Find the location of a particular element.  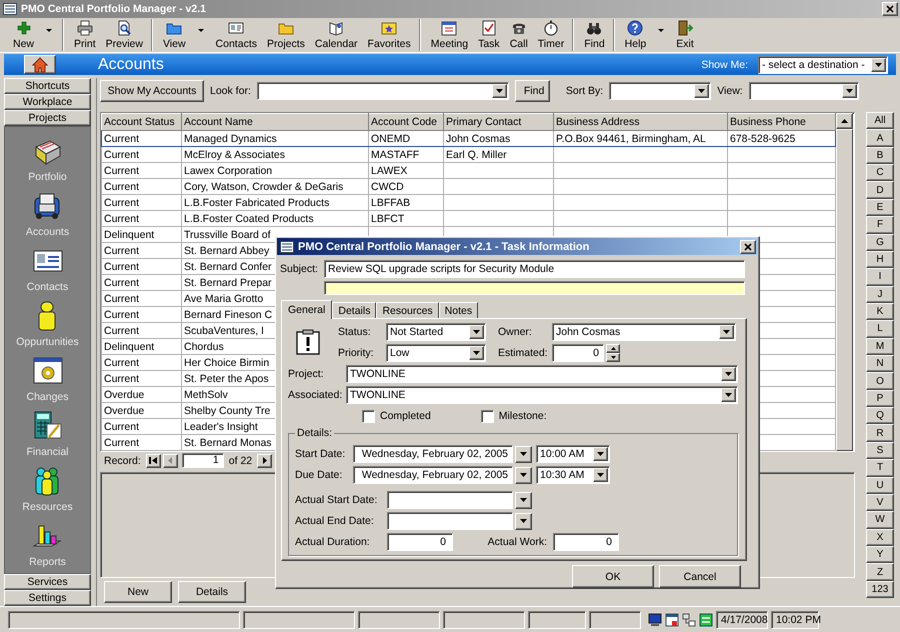

letter-button: K is located at coordinates (880, 311).